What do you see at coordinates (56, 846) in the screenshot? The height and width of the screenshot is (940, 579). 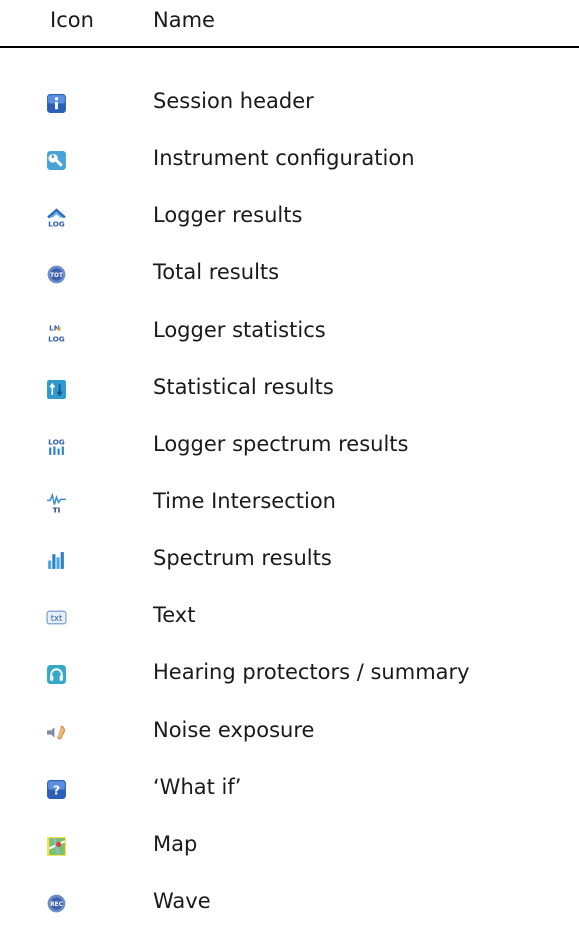 I see `map-icon` at bounding box center [56, 846].